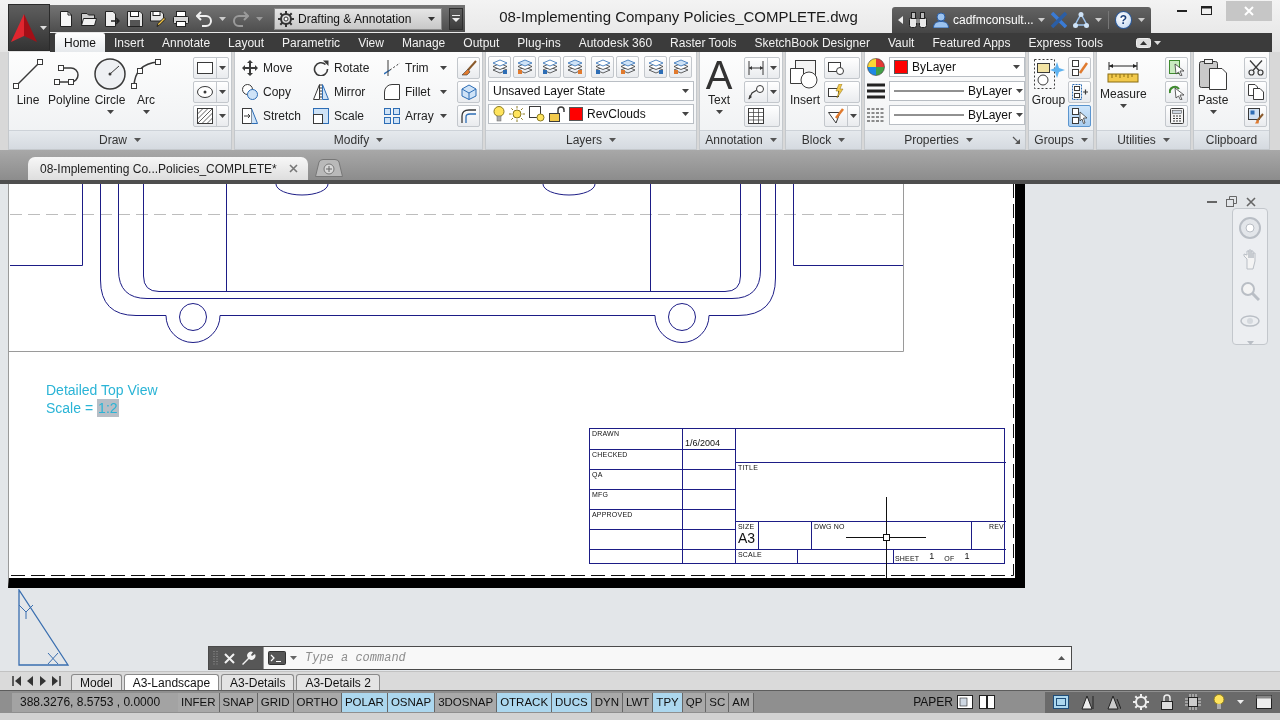  What do you see at coordinates (358, 140) in the screenshot?
I see `panel-title: Modify` at bounding box center [358, 140].